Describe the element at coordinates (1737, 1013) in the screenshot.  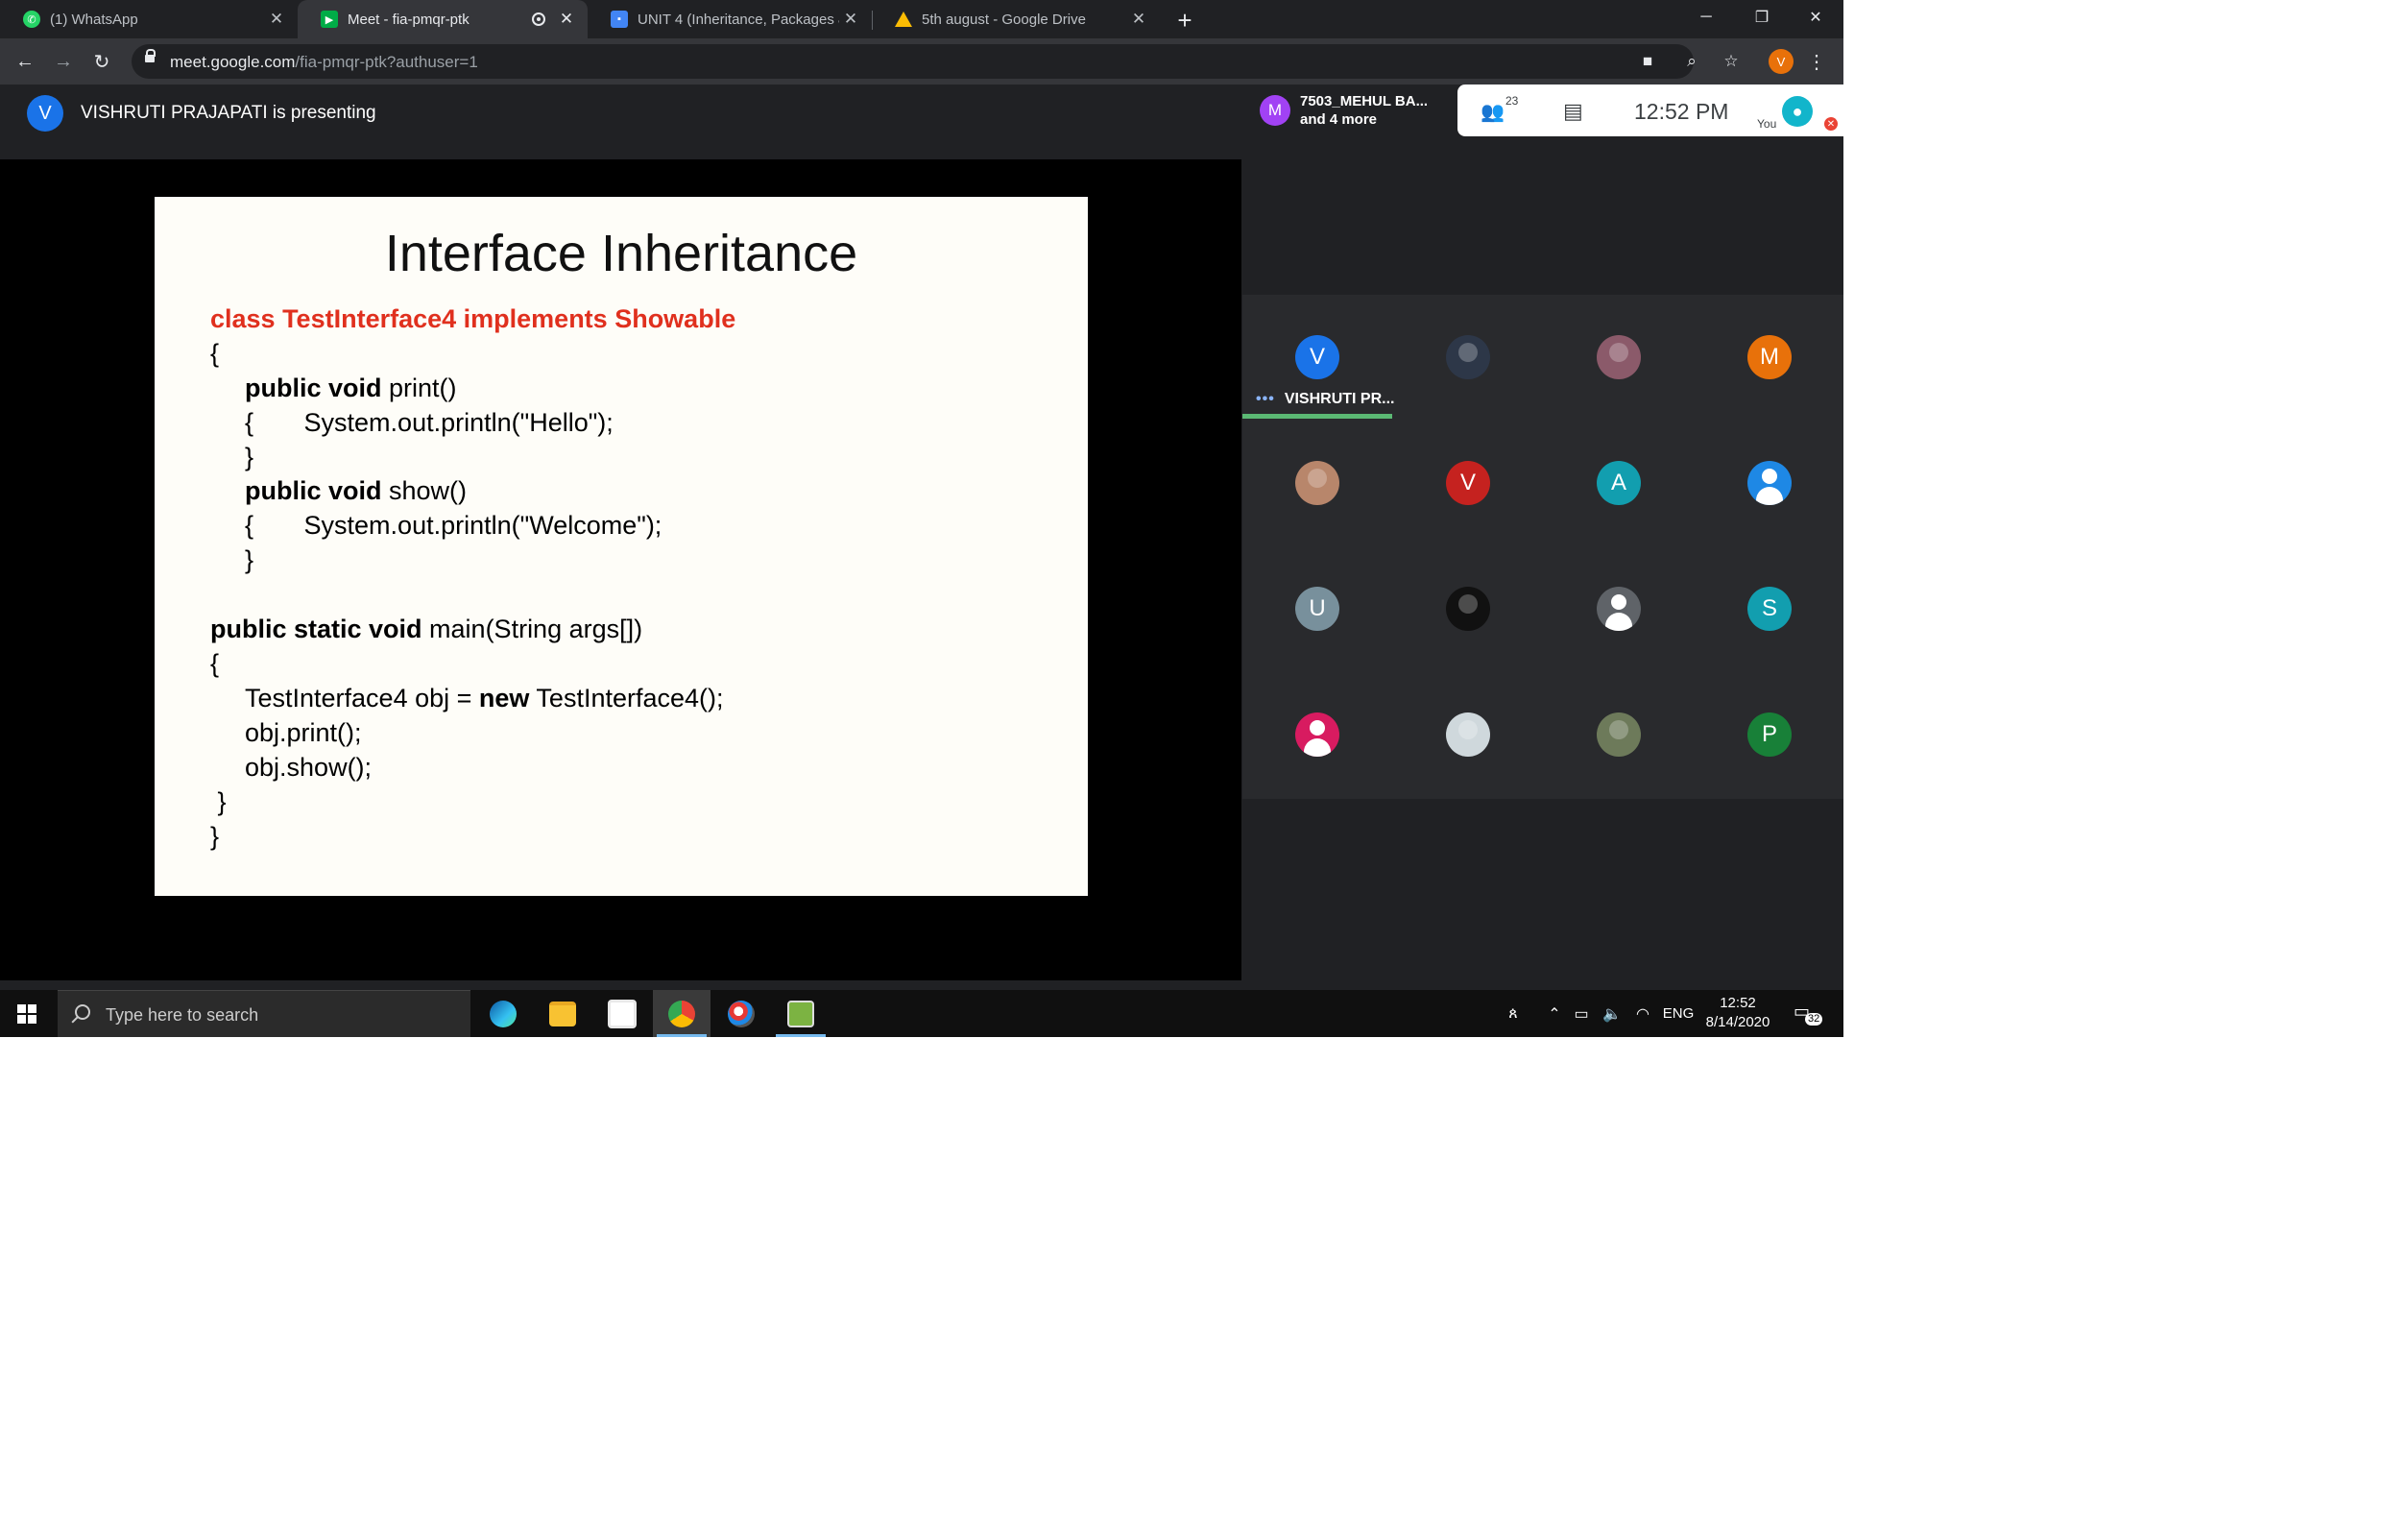
I see `system-clock: 12:52 8/14/2020` at that location.